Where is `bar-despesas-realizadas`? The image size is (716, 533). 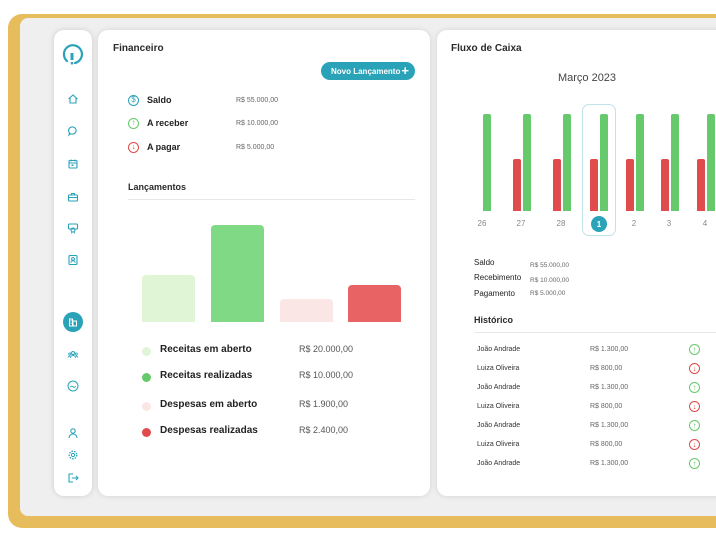 bar-despesas-realizadas is located at coordinates (374, 303).